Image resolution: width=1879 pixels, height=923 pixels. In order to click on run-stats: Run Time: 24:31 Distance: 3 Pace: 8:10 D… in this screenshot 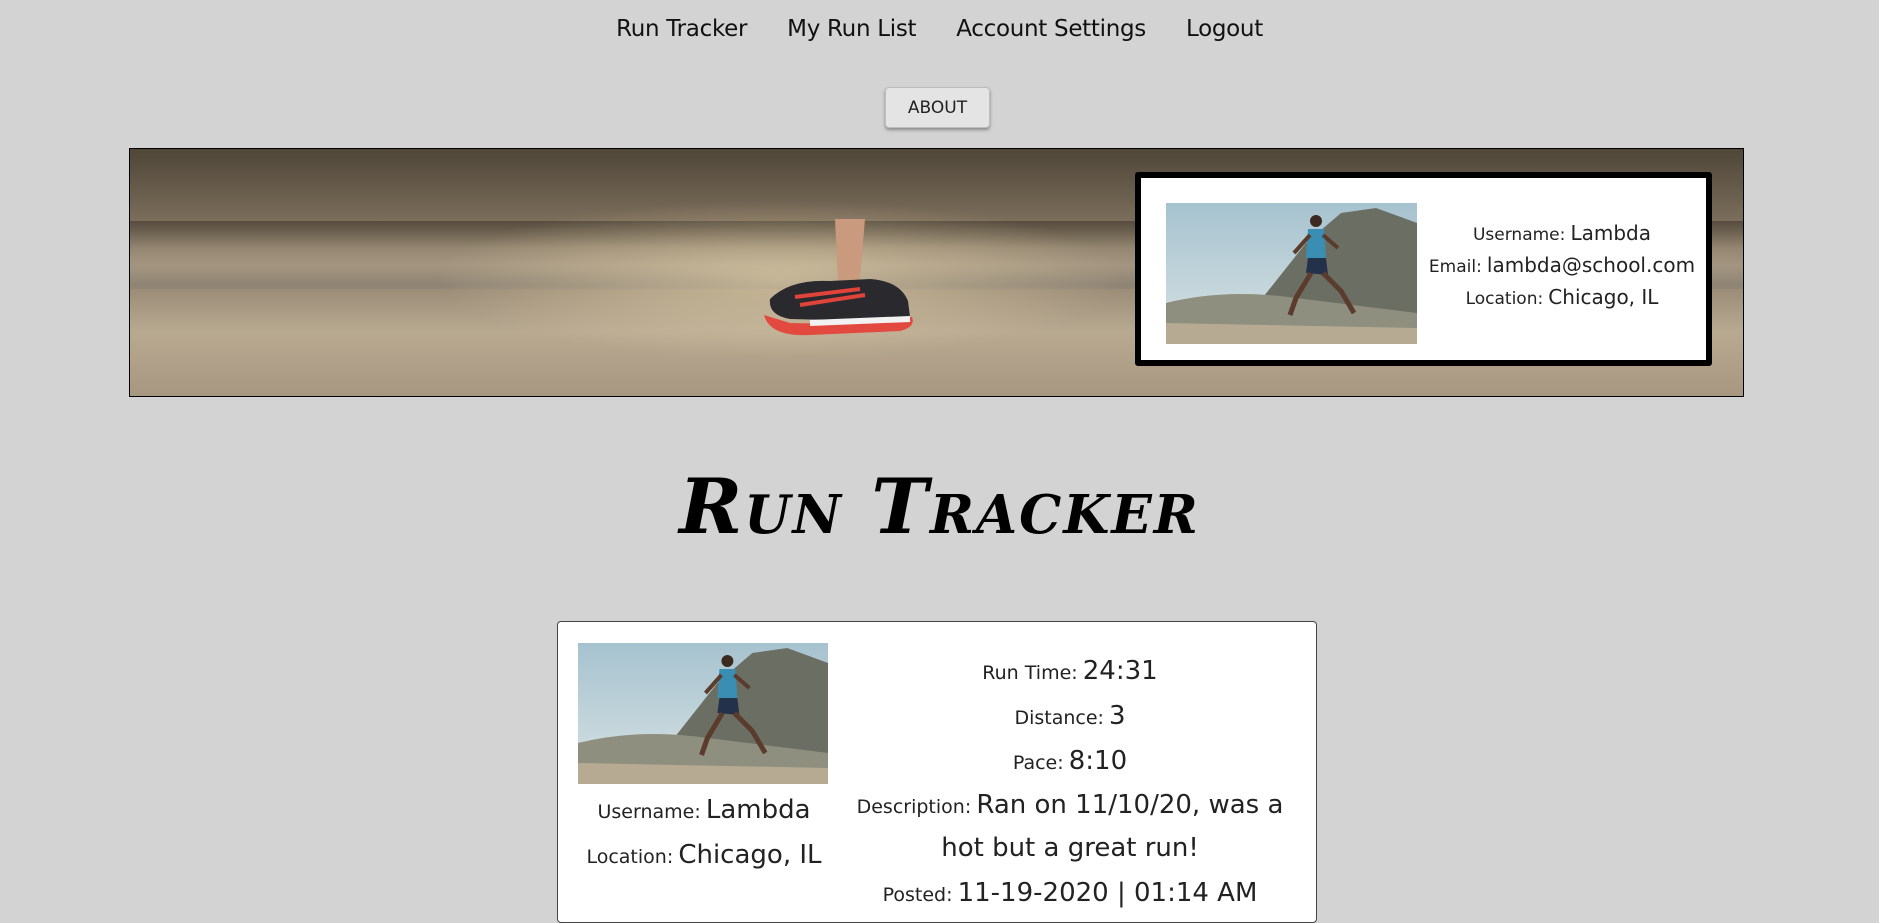, I will do `click(1070, 783)`.